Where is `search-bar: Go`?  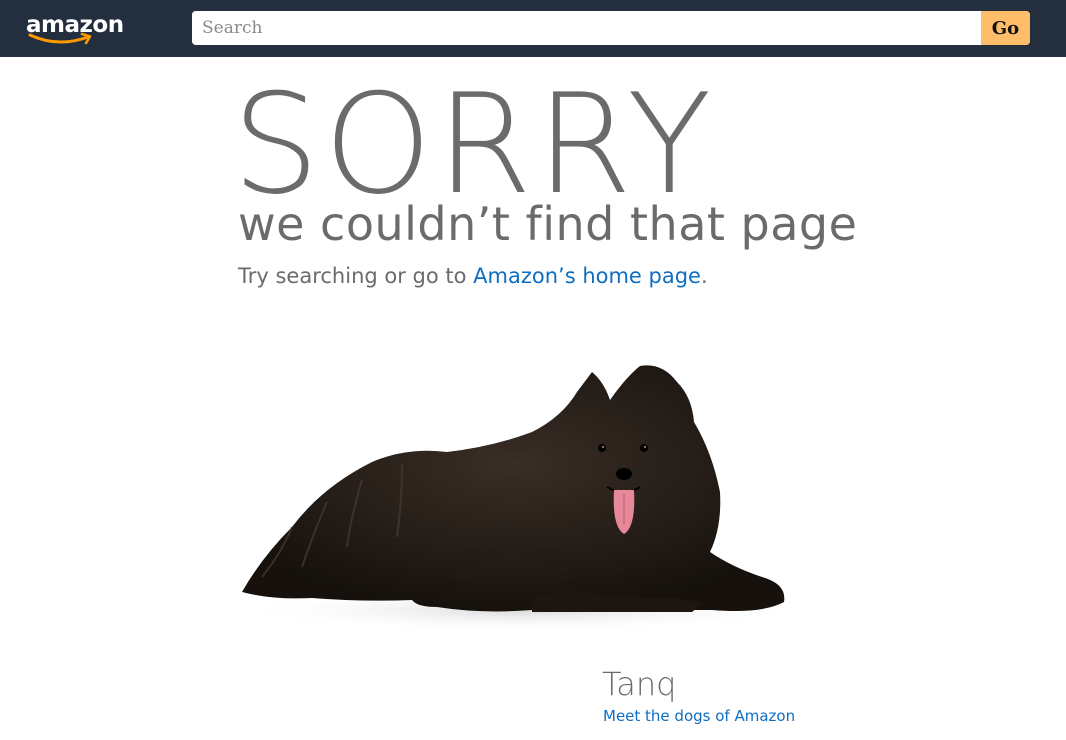 search-bar: Go is located at coordinates (611, 28).